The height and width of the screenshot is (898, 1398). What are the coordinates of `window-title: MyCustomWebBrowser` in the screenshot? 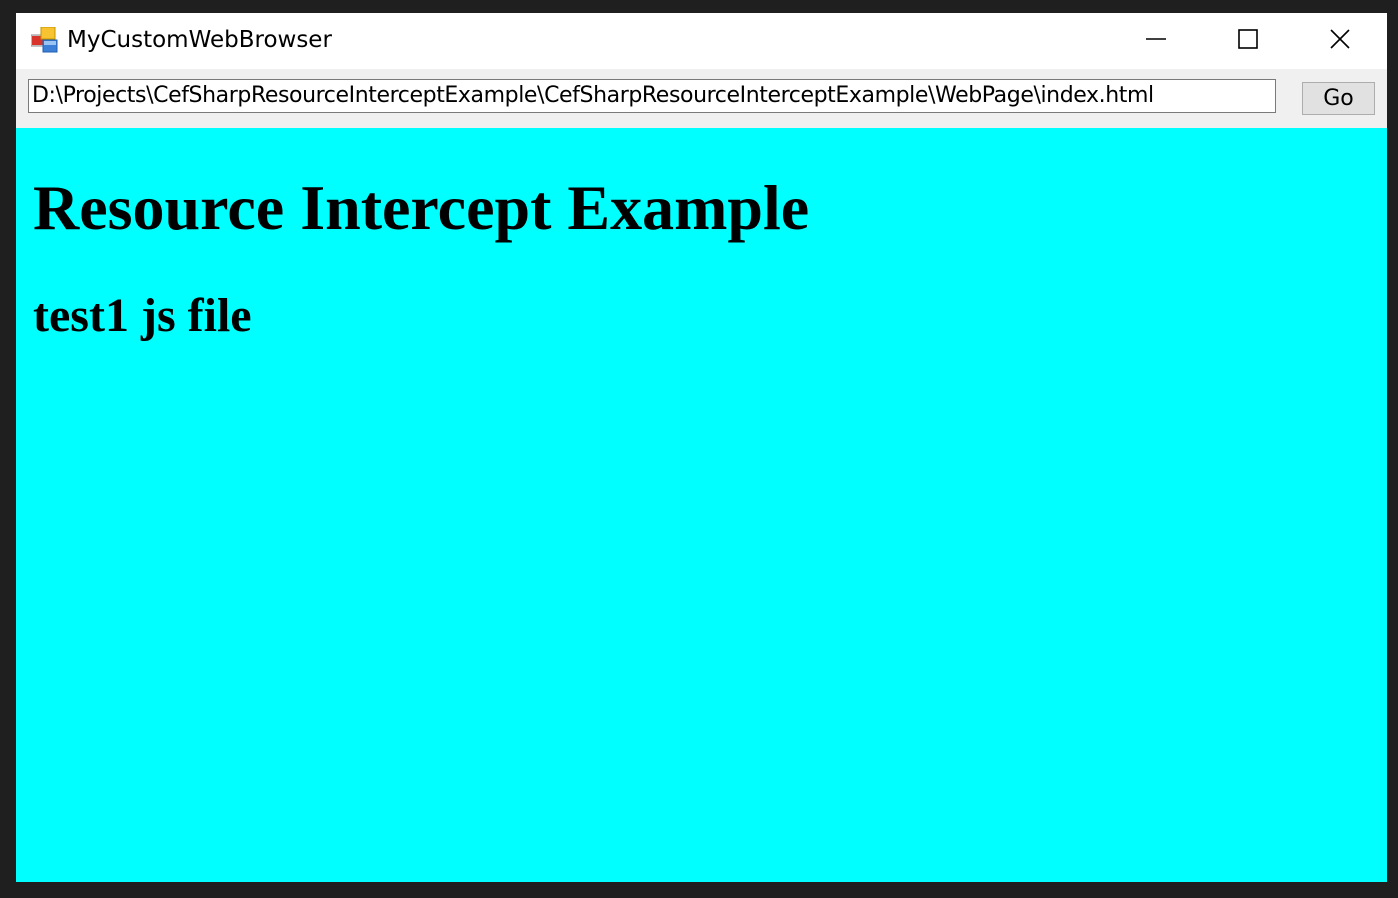 It's located at (199, 40).